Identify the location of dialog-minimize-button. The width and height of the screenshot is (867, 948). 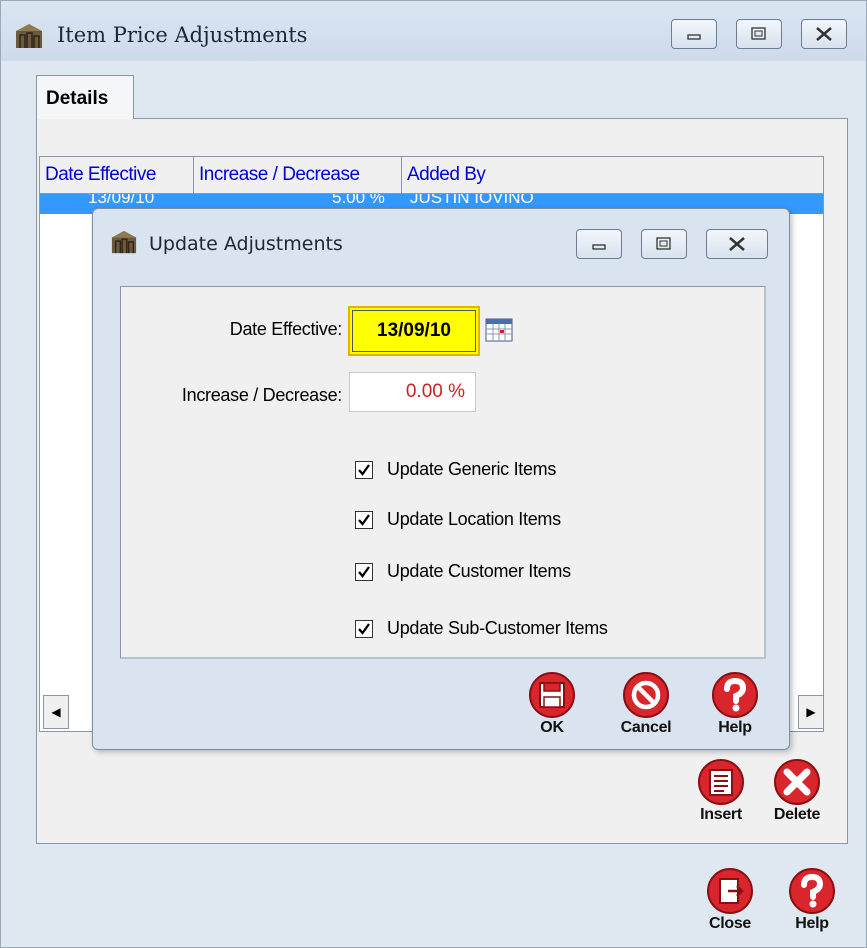
(599, 244).